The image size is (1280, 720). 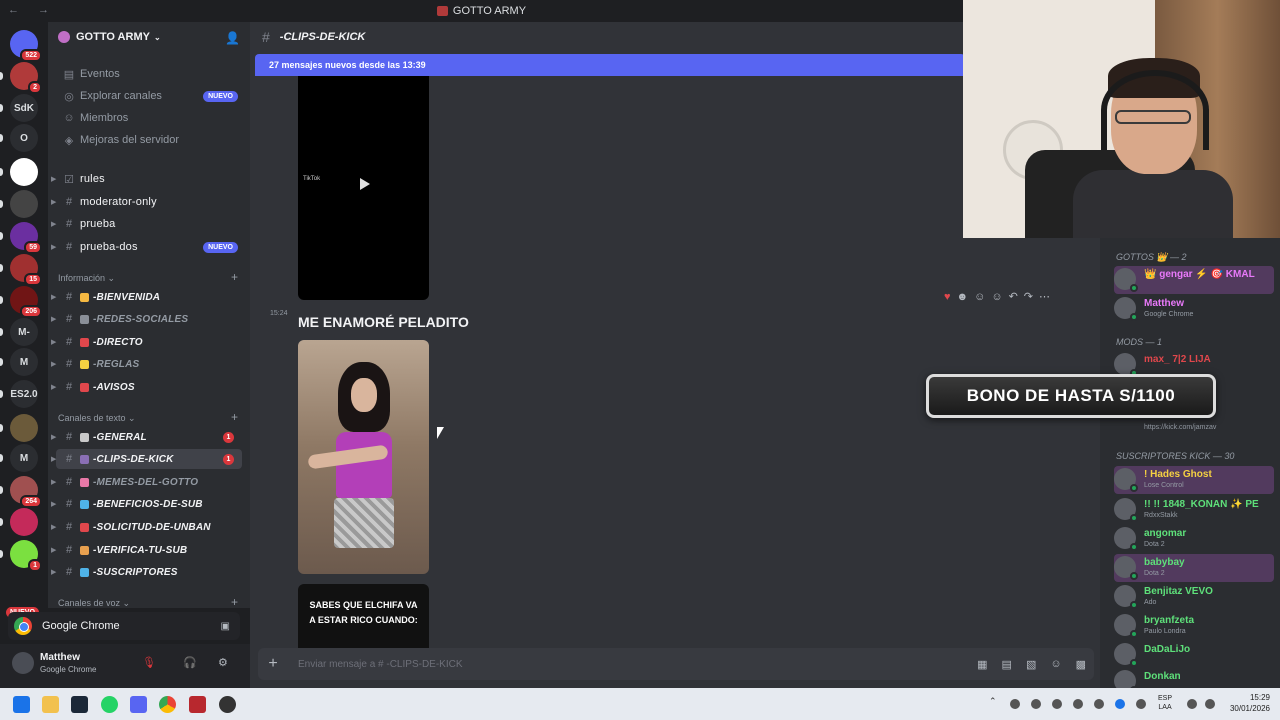 I want to click on reply-icon: ↶, so click(x=1013, y=296).